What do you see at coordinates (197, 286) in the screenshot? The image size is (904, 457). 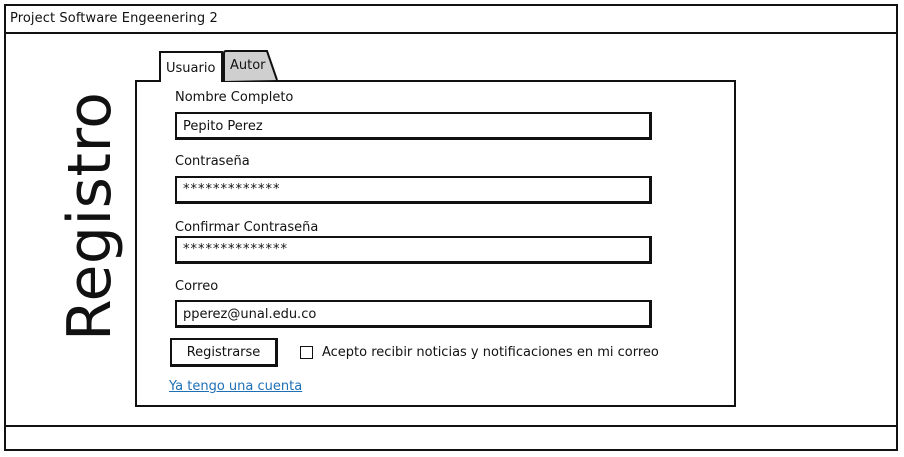 I see `email-label: Correo` at bounding box center [197, 286].